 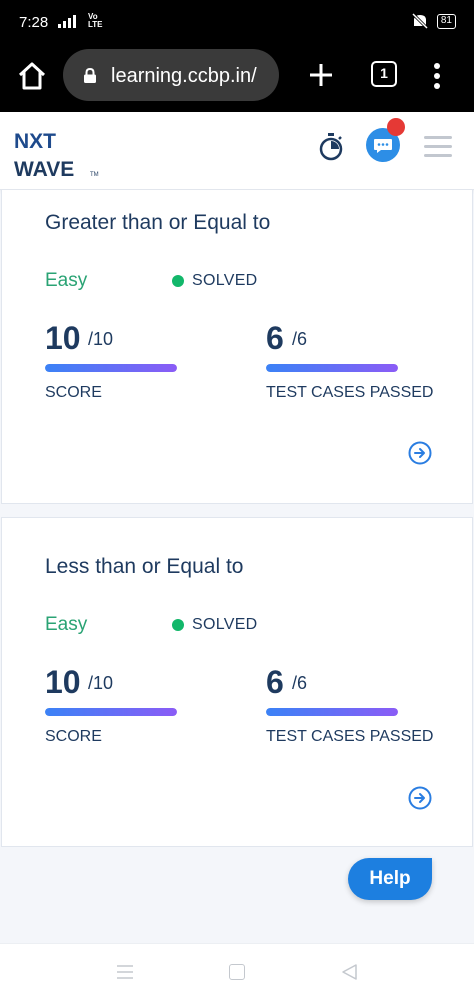 I want to click on status-bar: 7:28 Vo LTE 81, so click(x=237, y=22).